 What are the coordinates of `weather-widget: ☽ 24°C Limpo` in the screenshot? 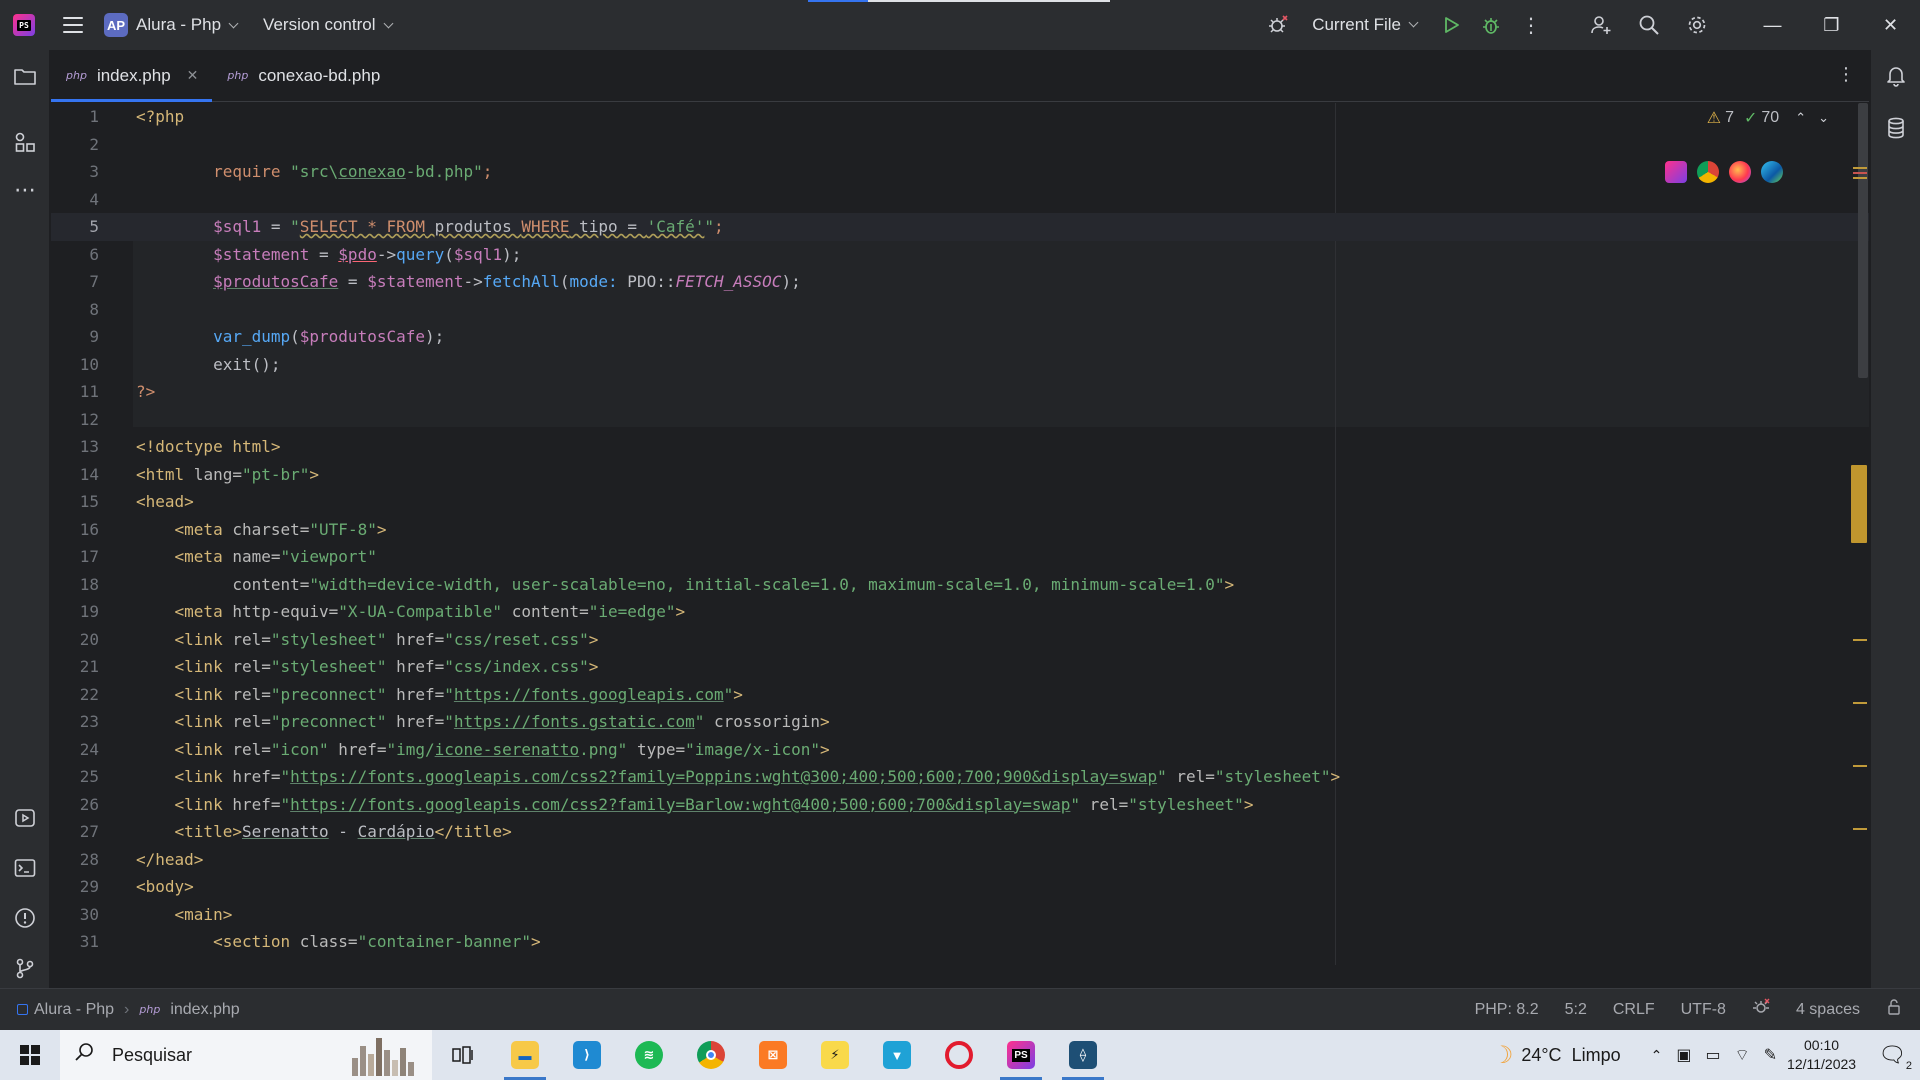 It's located at (1556, 1055).